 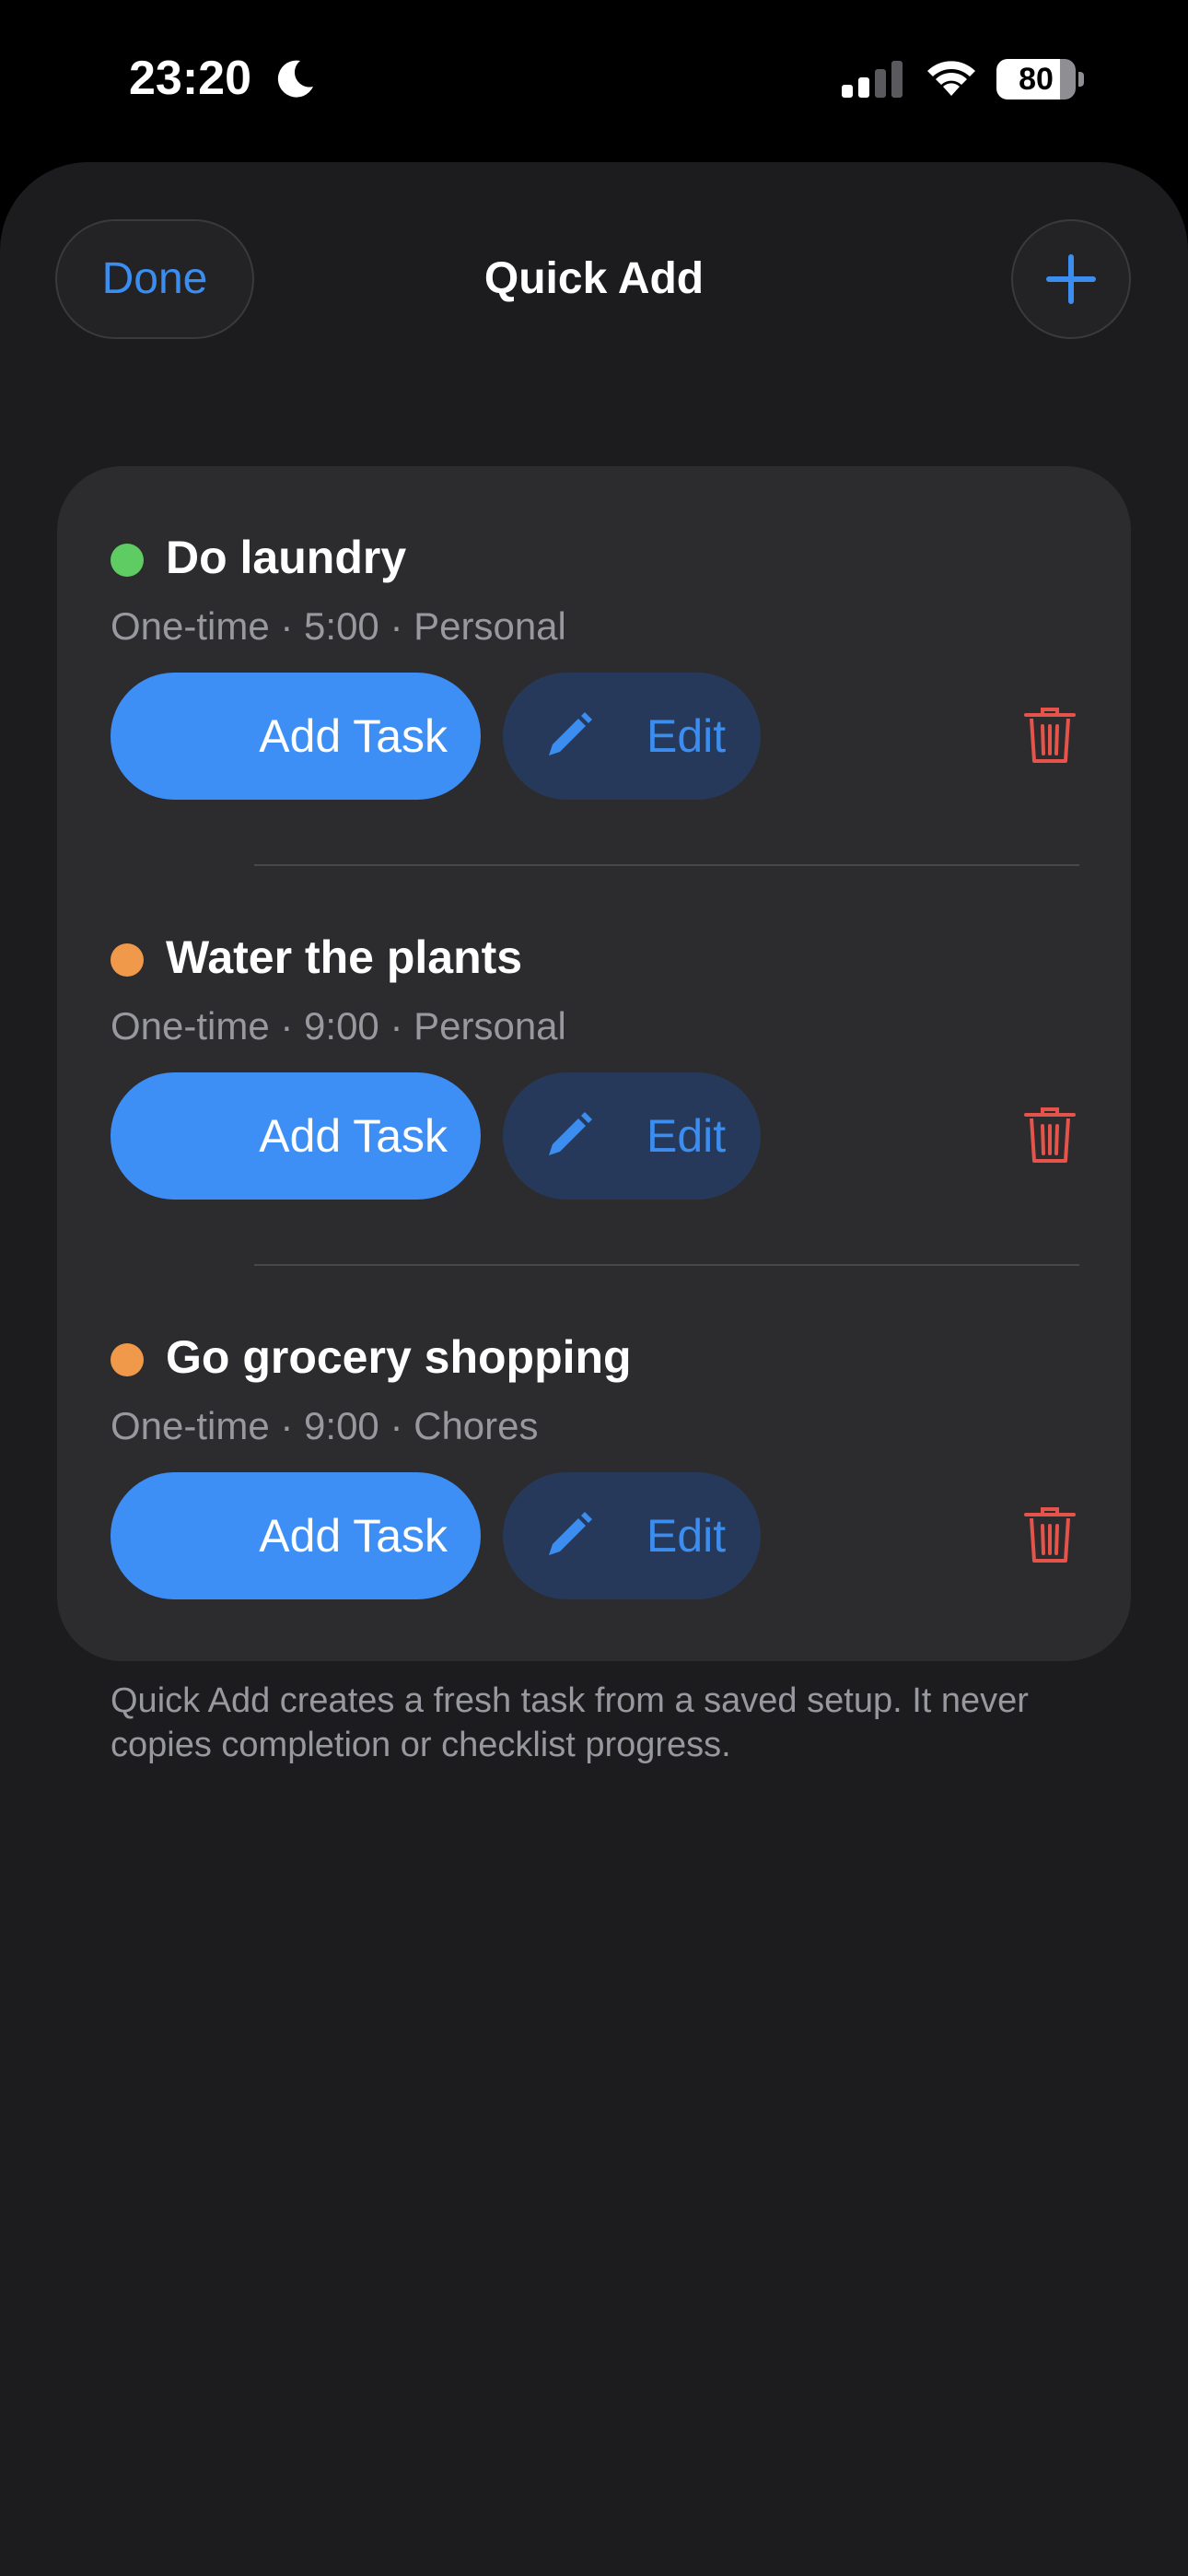 What do you see at coordinates (951, 78) in the screenshot?
I see `wifi-icon` at bounding box center [951, 78].